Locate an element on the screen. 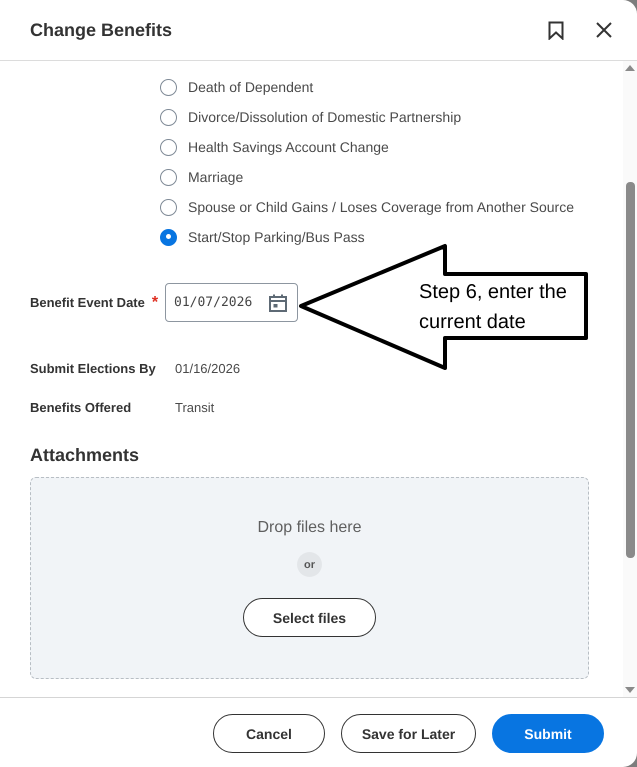 Image resolution: width=637 pixels, height=767 pixels. scroll-up-icon is located at coordinates (630, 68).